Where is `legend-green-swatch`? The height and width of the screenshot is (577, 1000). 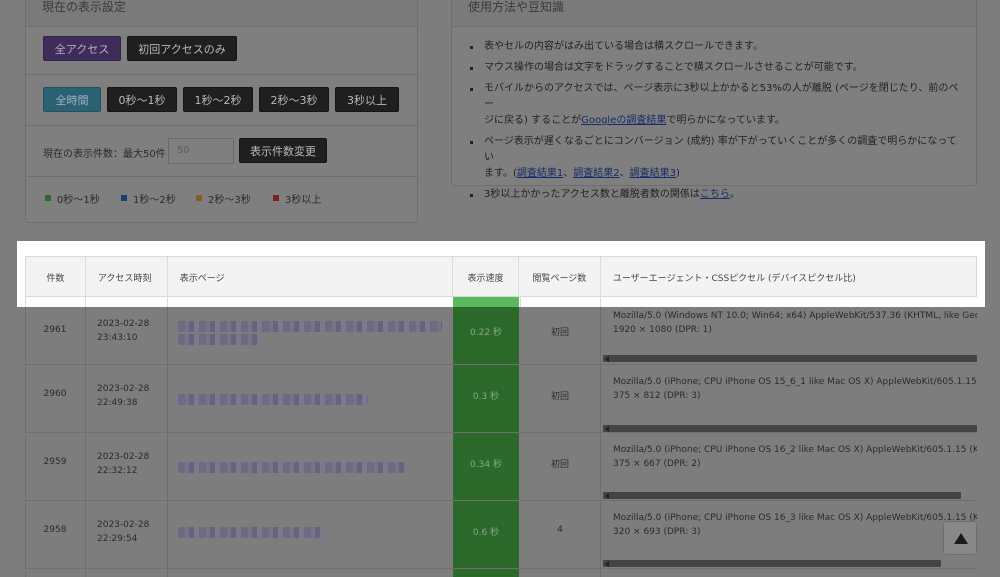 legend-green-swatch is located at coordinates (48, 198).